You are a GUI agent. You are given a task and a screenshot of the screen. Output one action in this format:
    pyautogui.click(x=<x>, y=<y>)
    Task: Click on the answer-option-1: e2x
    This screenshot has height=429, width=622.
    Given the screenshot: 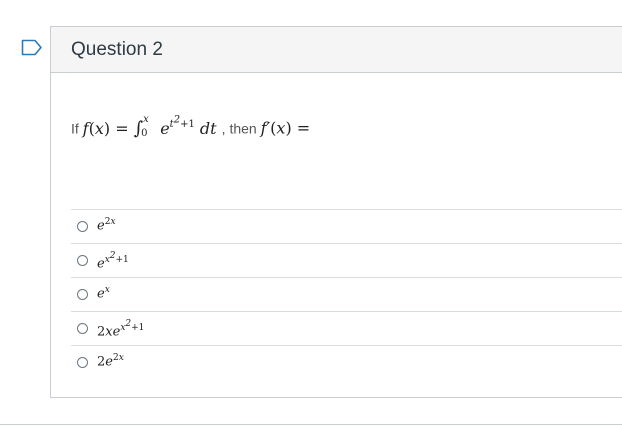 What is the action you would take?
    pyautogui.click(x=346, y=226)
    